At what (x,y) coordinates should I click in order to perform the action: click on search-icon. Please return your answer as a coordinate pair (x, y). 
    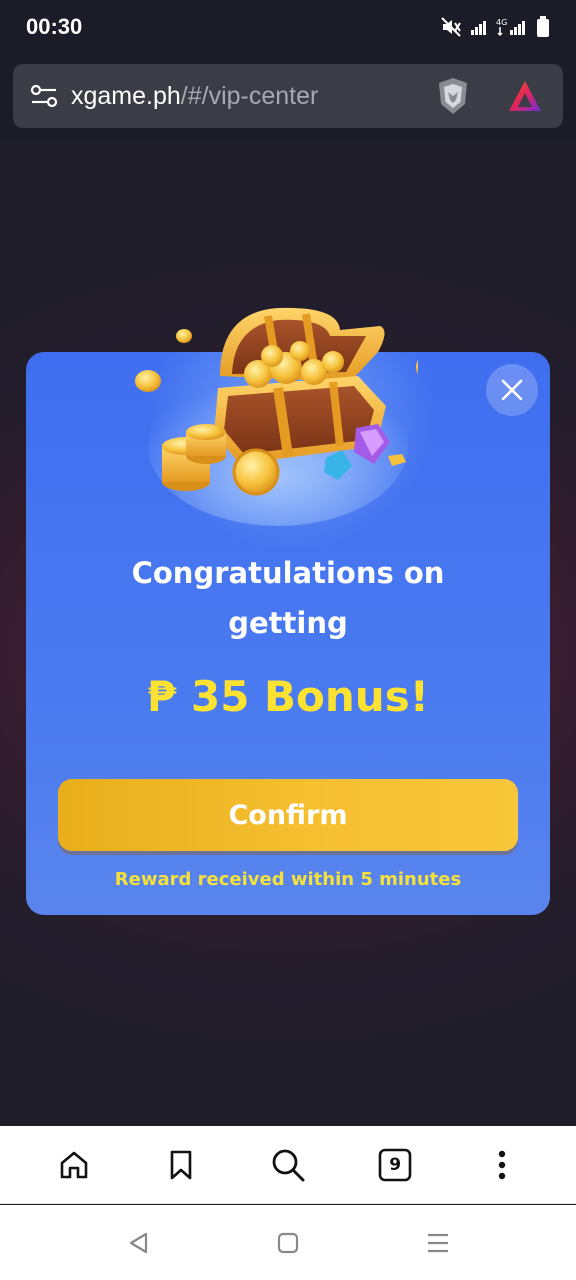
    Looking at the image, I should click on (288, 1165).